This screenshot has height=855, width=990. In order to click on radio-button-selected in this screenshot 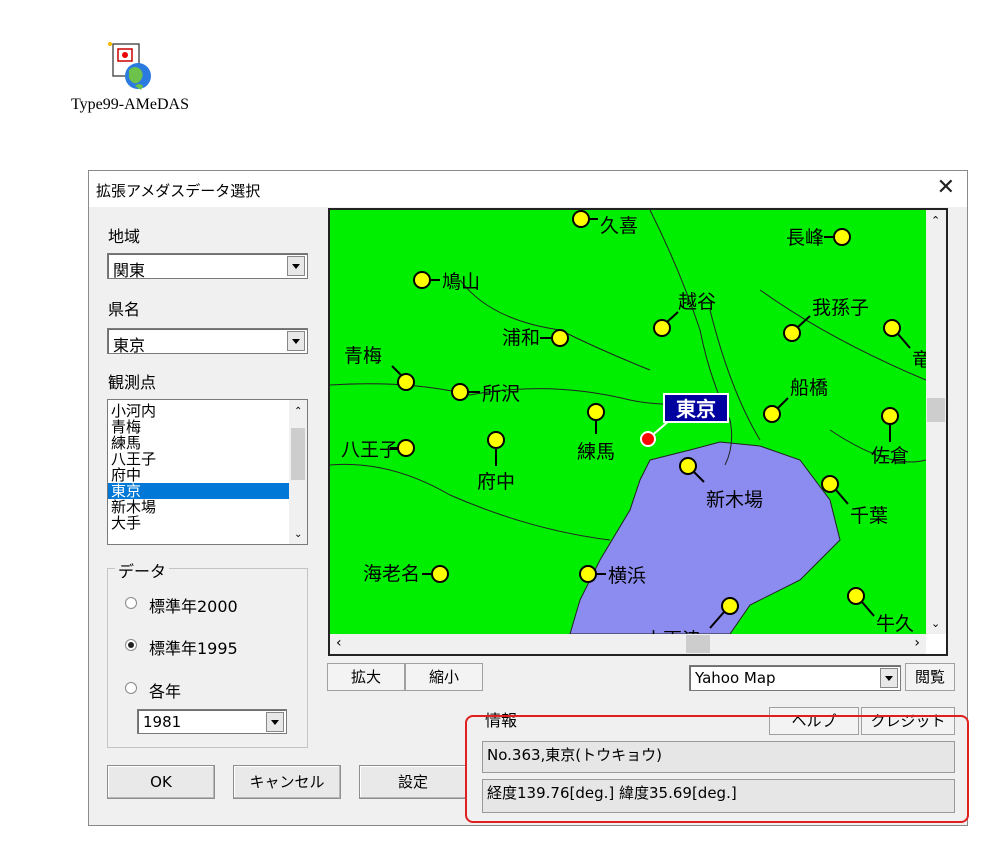, I will do `click(131, 645)`.